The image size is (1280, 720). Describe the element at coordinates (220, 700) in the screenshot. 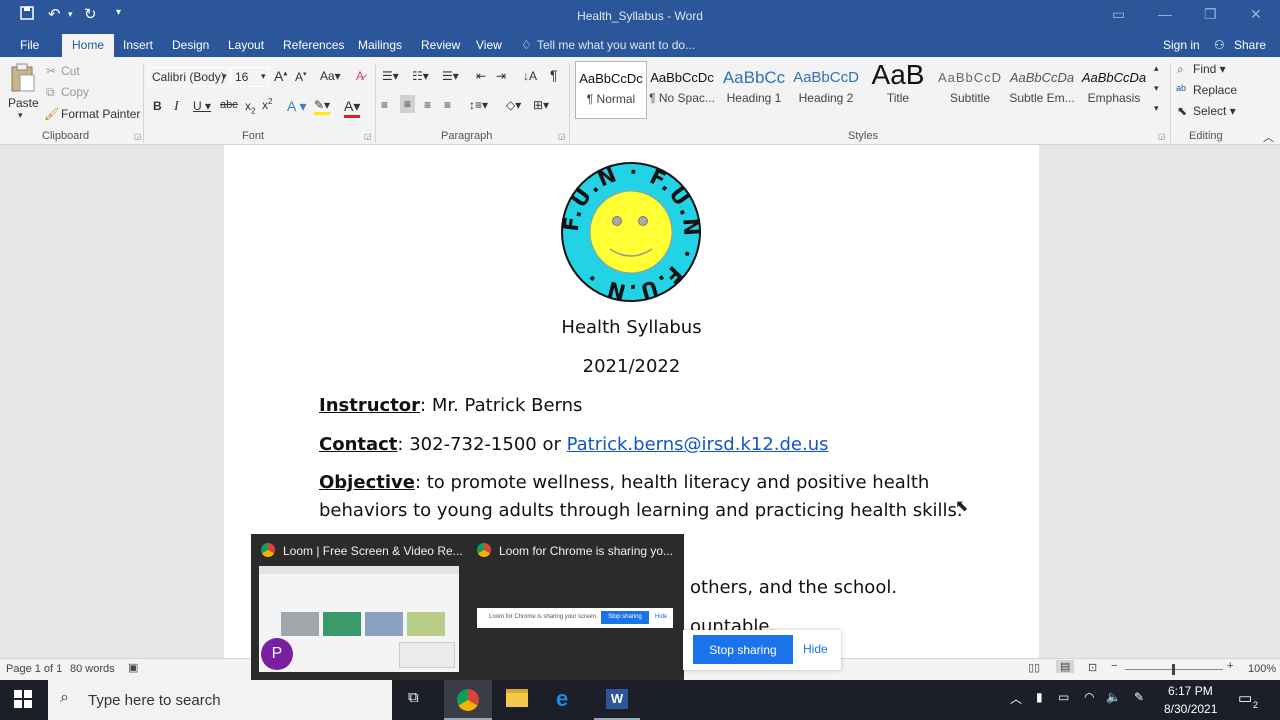

I see `taskbar-search-box: ⌕ Type here to search` at that location.